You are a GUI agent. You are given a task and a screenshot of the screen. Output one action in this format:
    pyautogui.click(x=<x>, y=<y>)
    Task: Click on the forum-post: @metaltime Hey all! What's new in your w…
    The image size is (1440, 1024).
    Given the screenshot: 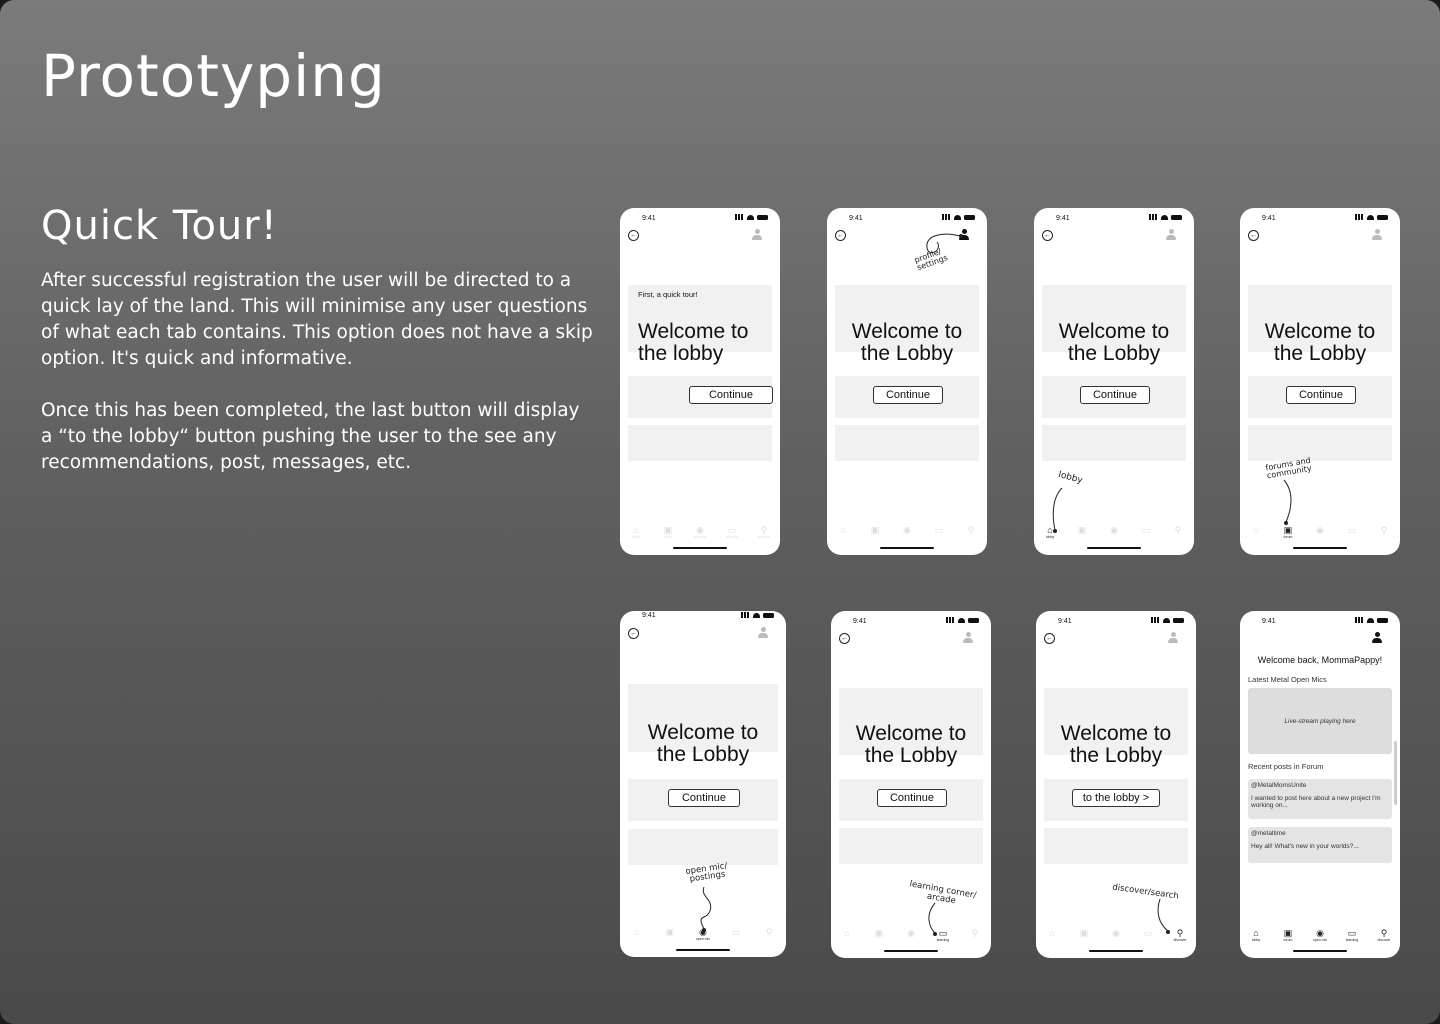 What is the action you would take?
    pyautogui.click(x=1320, y=845)
    